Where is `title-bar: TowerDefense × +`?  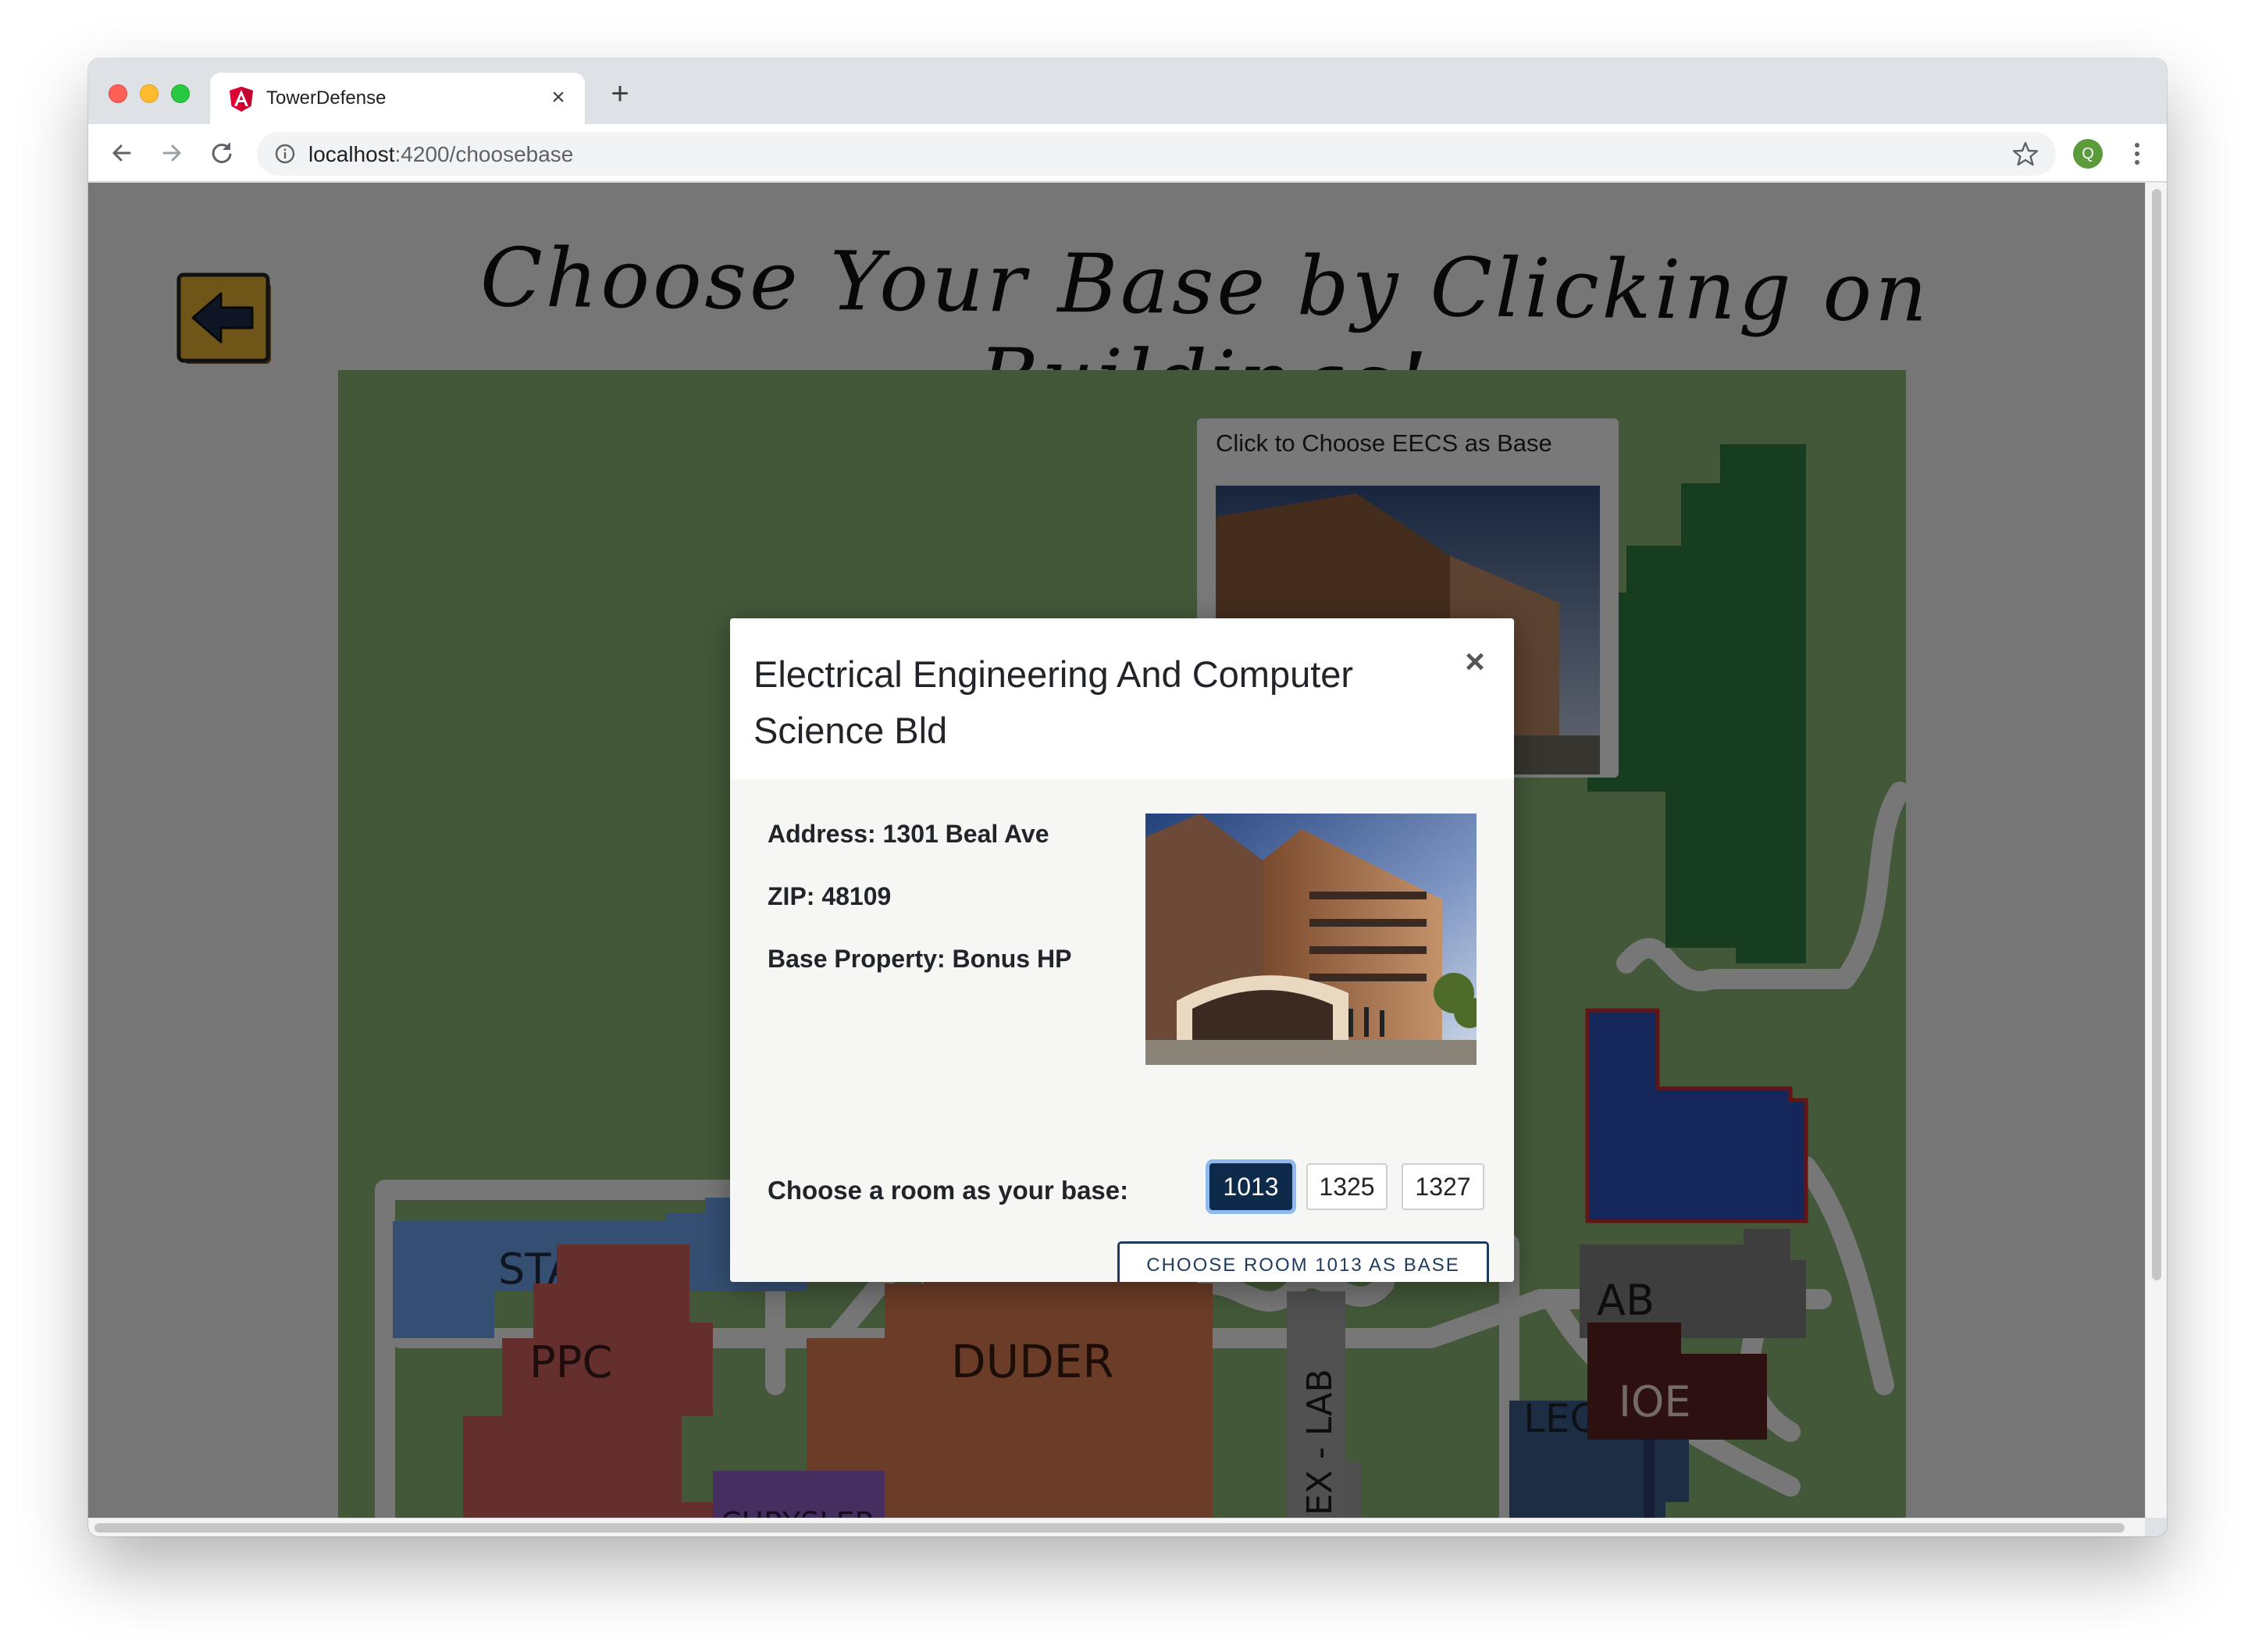 title-bar: TowerDefense × + is located at coordinates (1127, 91).